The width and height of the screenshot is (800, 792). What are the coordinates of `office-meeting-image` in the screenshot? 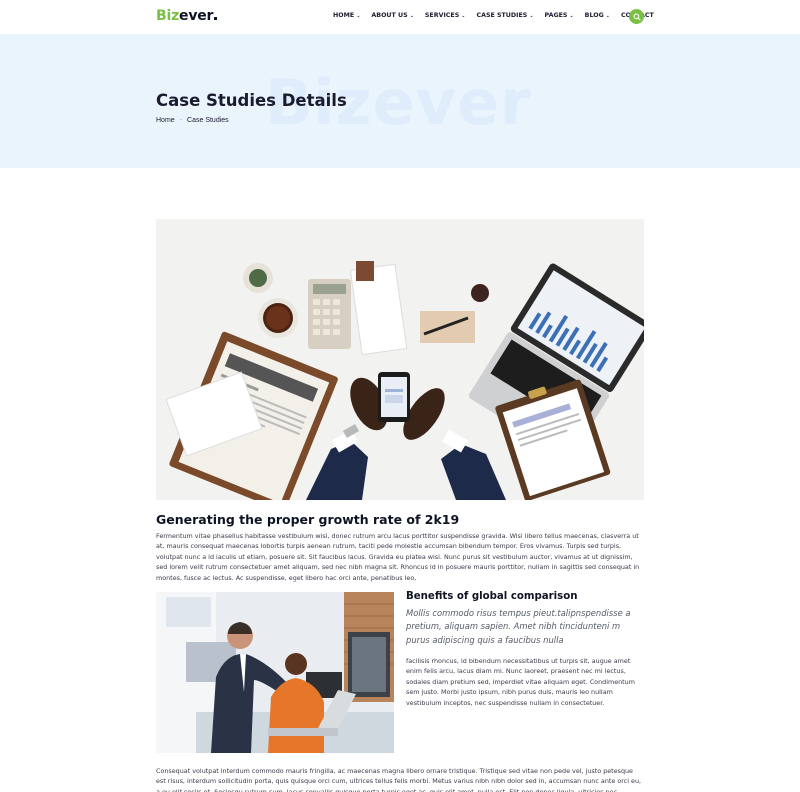 It's located at (275, 672).